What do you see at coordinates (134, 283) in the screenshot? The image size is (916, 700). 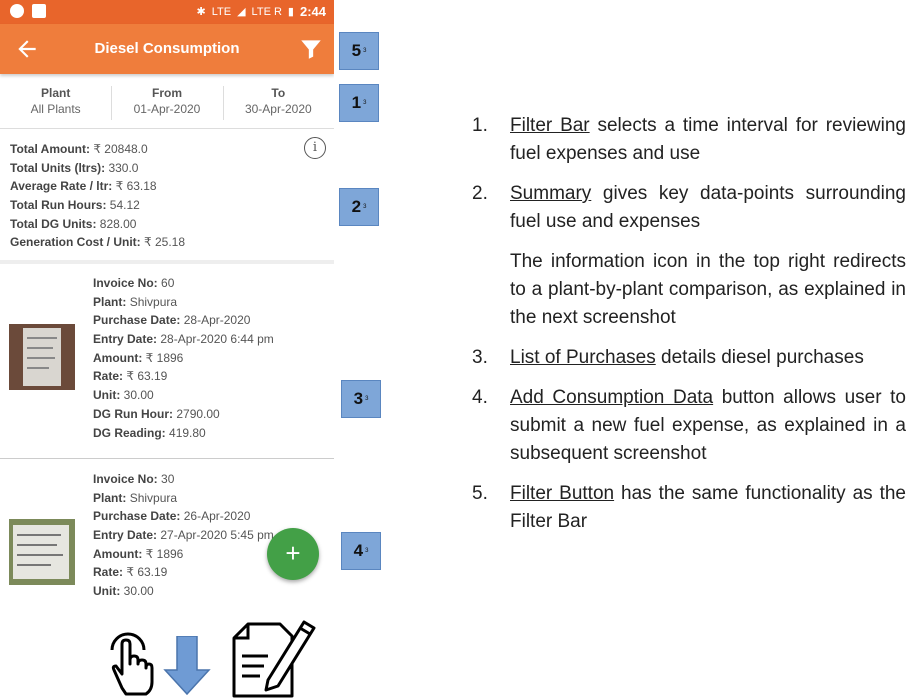 I see `detail-line: Invoice No: 60` at bounding box center [134, 283].